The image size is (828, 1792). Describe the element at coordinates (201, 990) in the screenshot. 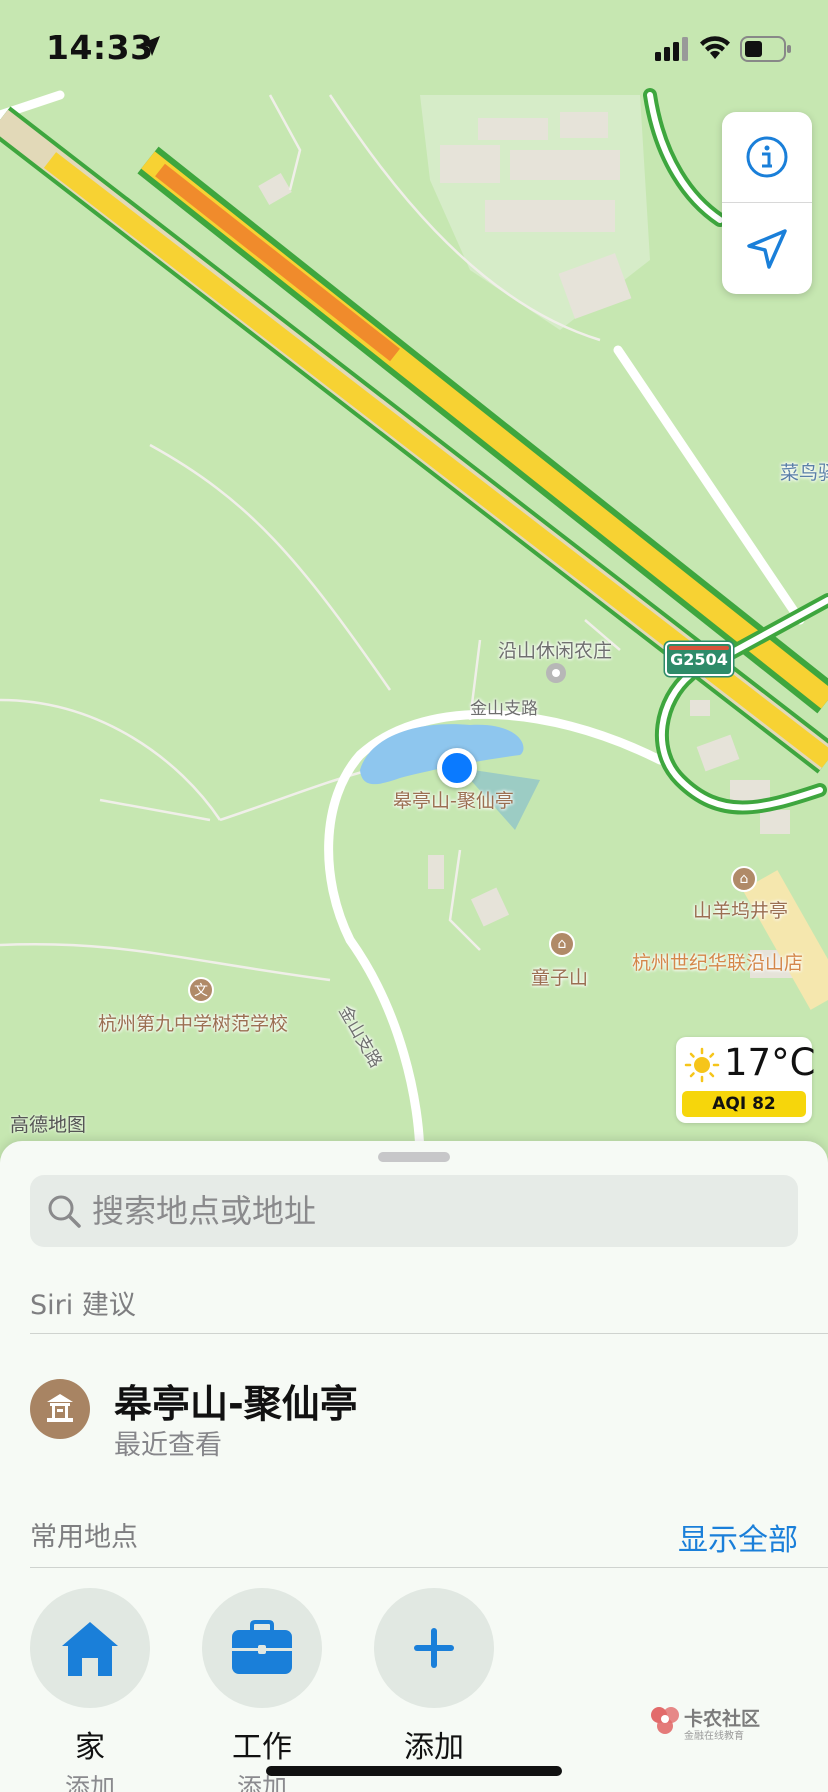

I see `school-poi-icon: 文` at that location.